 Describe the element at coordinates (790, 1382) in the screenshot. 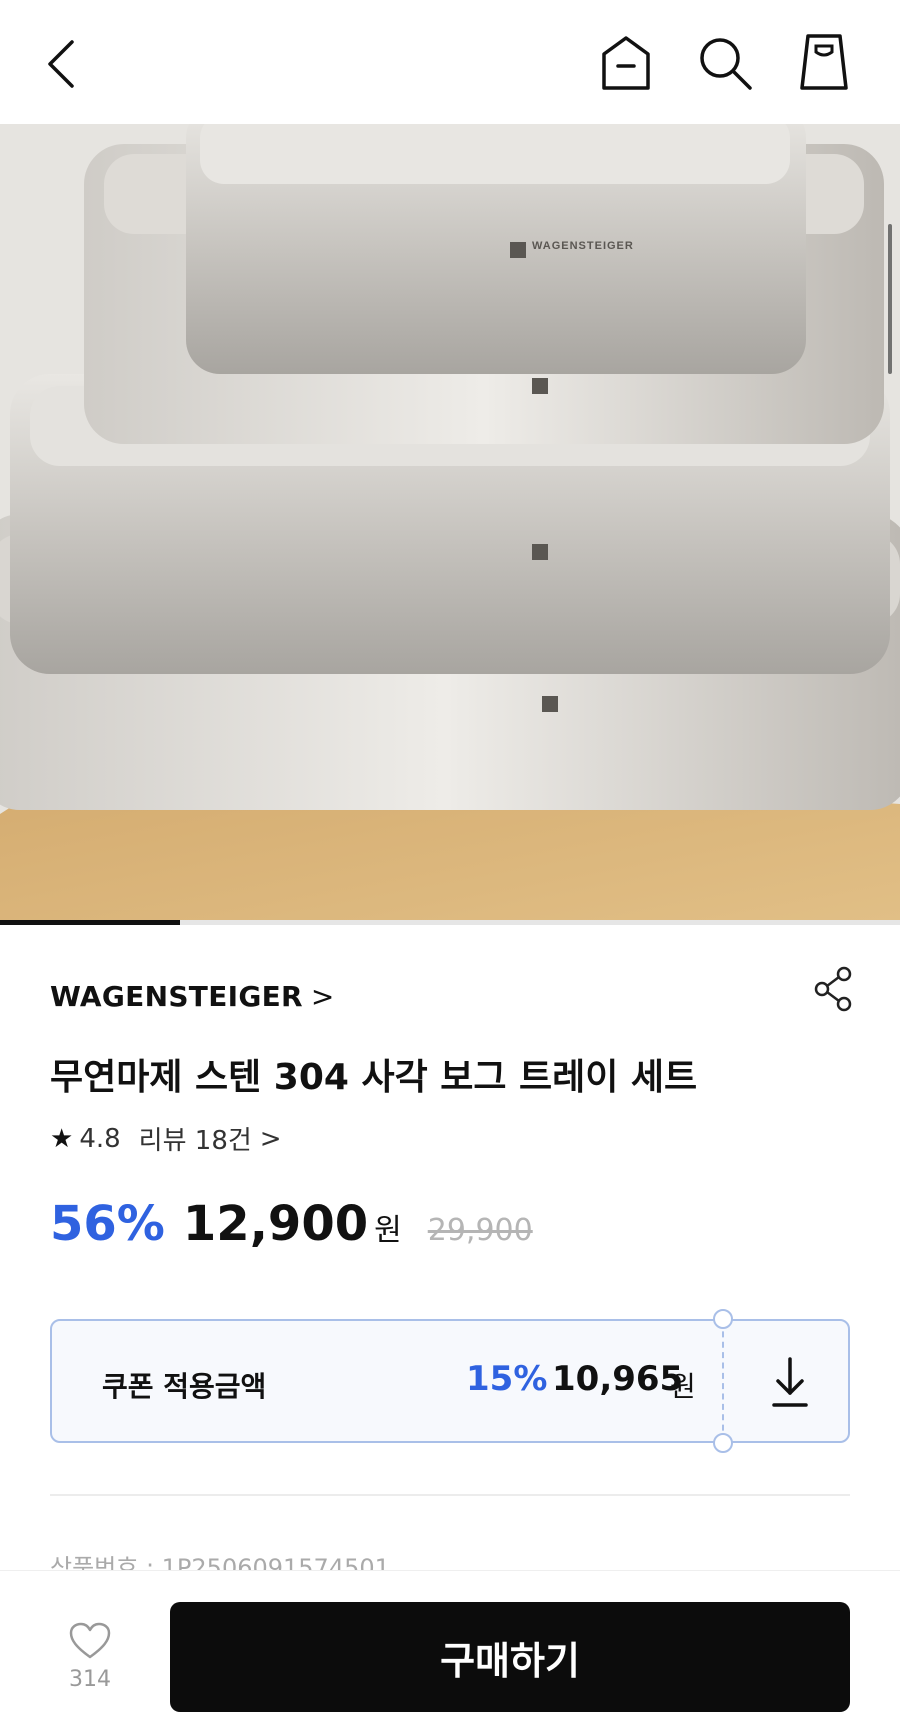

I see `download-icon` at that location.